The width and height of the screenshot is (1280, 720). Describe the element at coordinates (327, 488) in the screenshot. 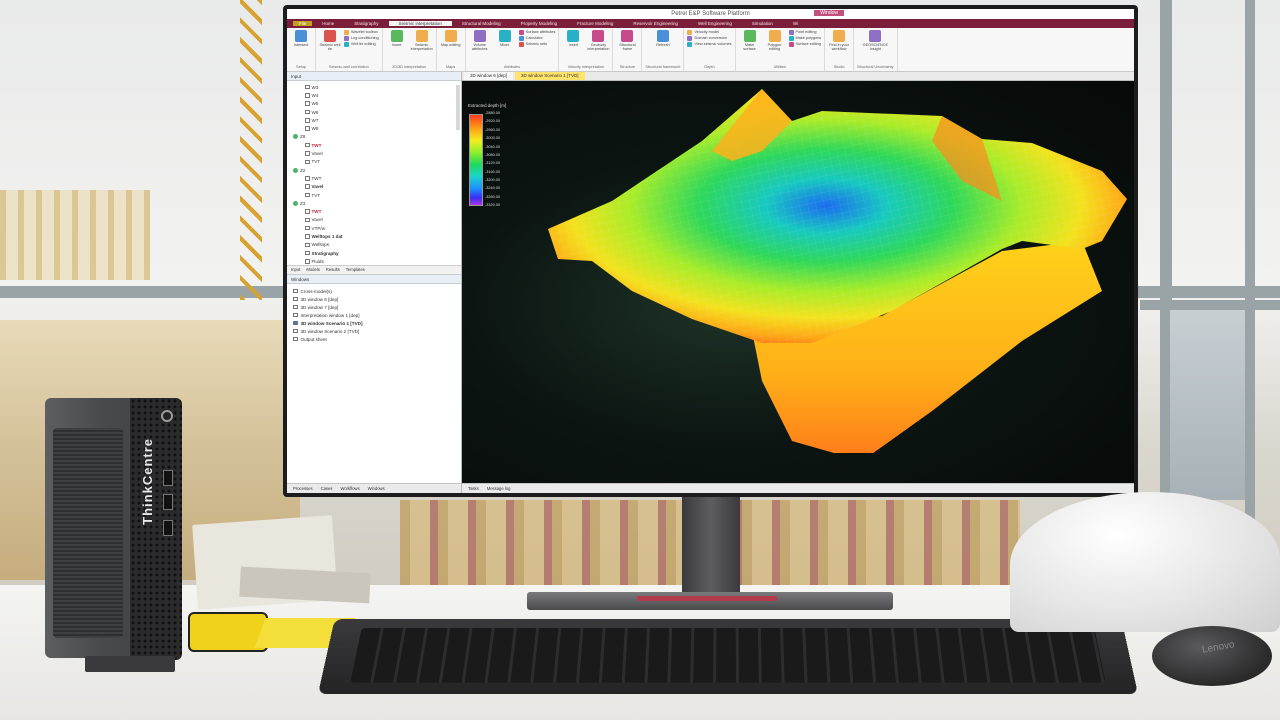

I see `pane-tab: Cases` at that location.